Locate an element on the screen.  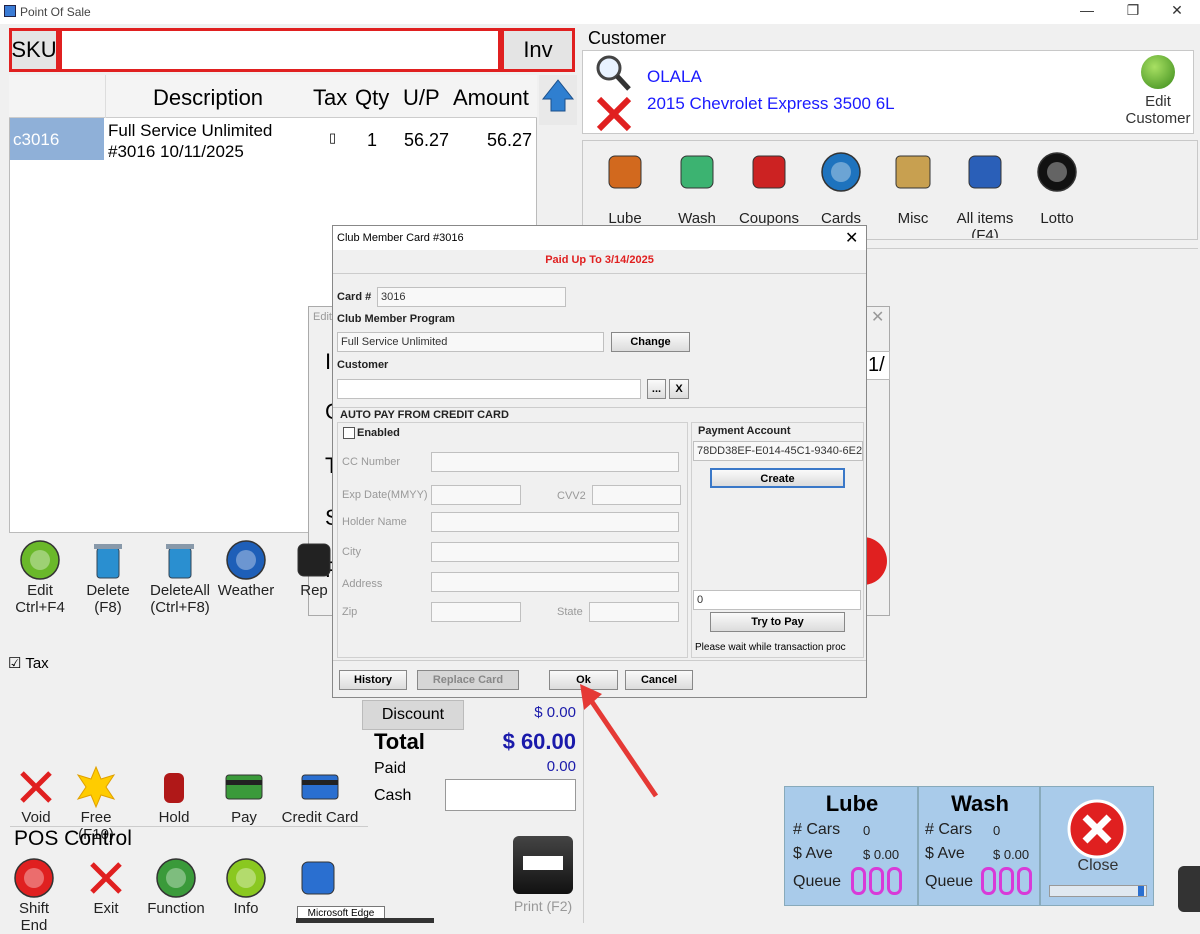
discount-button: Discount is located at coordinates (413, 715).